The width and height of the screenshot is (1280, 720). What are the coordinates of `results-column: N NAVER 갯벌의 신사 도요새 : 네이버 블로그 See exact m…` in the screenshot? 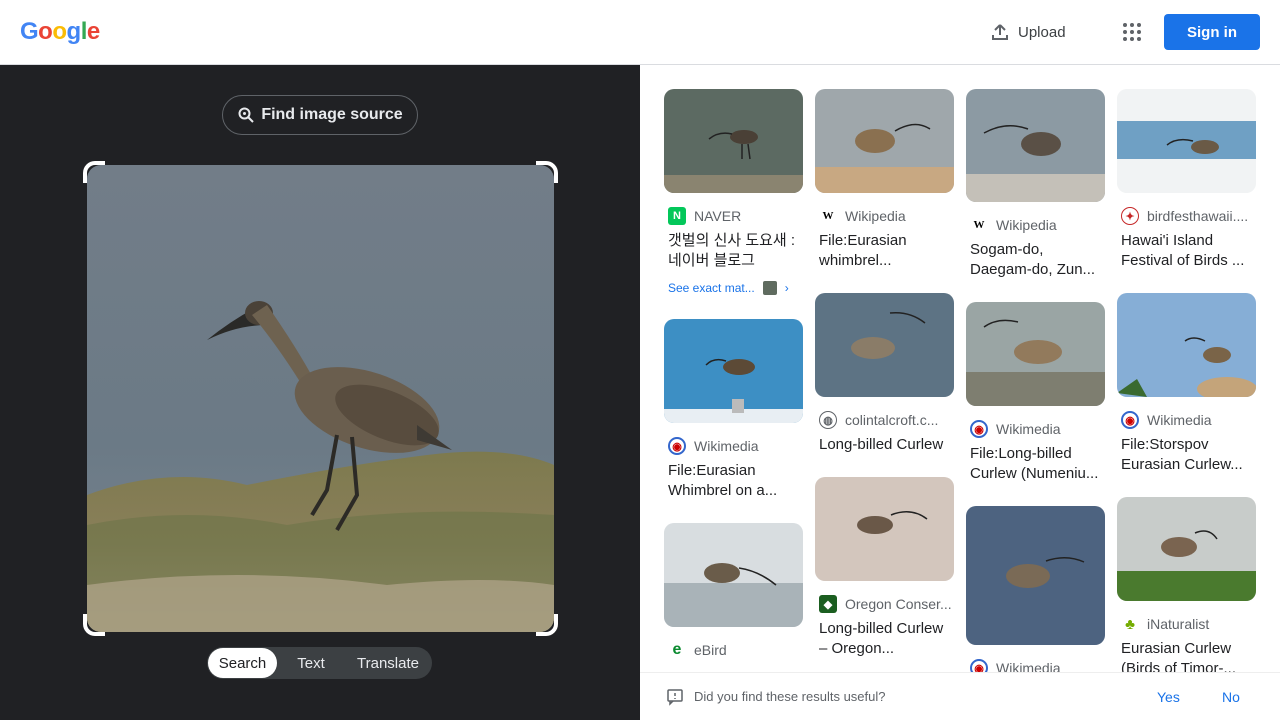 It's located at (733, 374).